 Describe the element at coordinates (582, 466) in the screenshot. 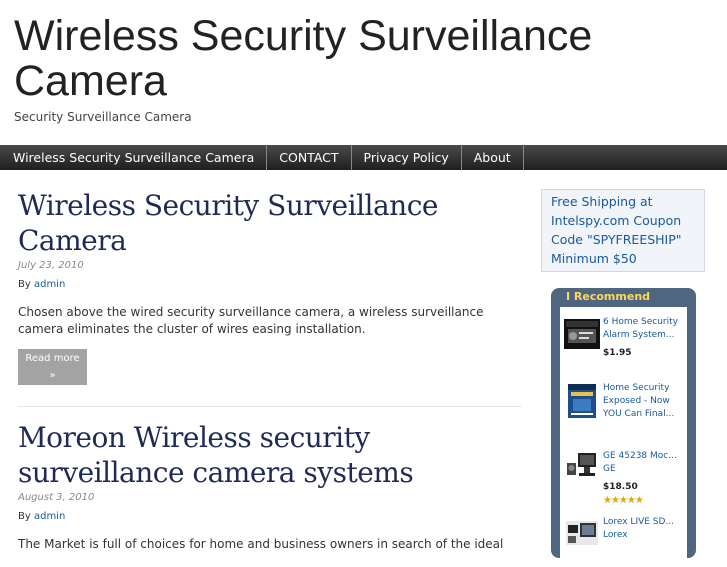

I see `camera-monitor-icon` at that location.